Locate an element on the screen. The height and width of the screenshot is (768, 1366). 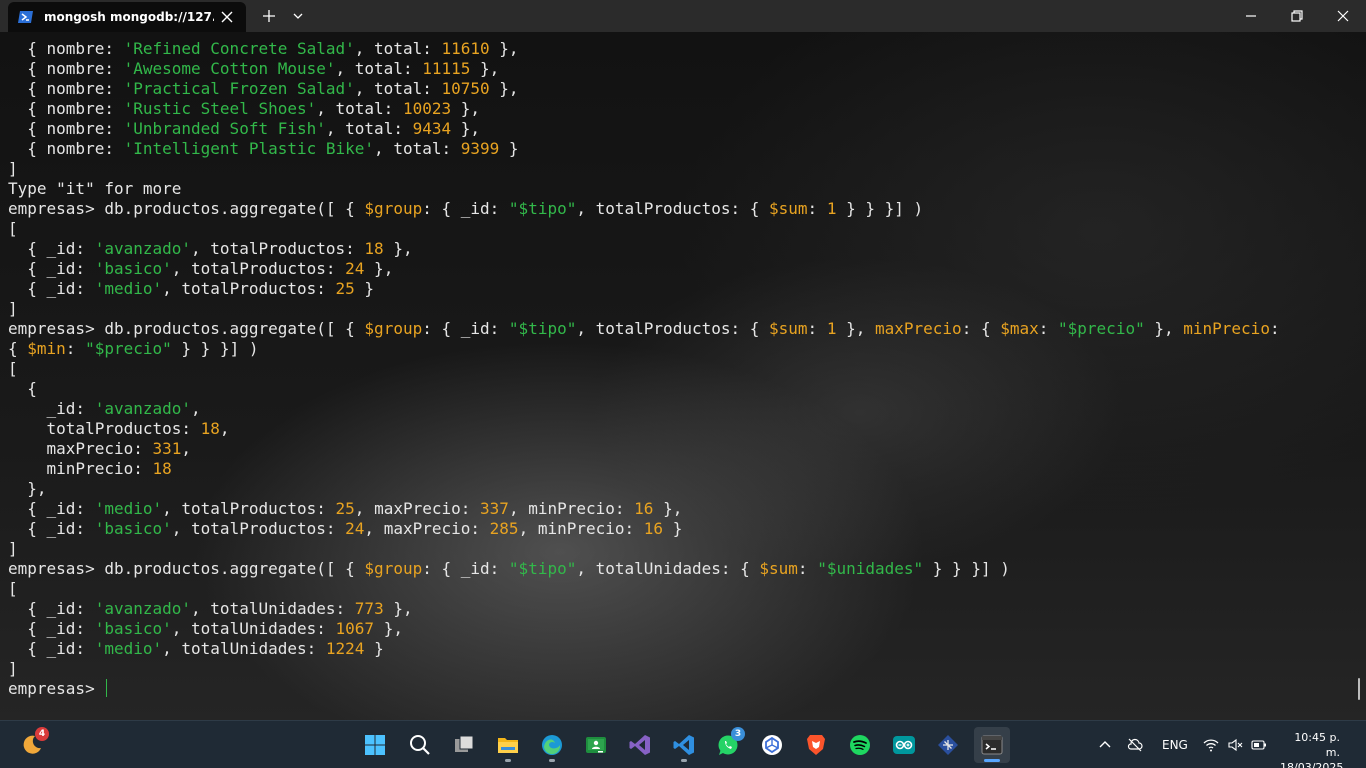
chatgpt-icon is located at coordinates (772, 745).